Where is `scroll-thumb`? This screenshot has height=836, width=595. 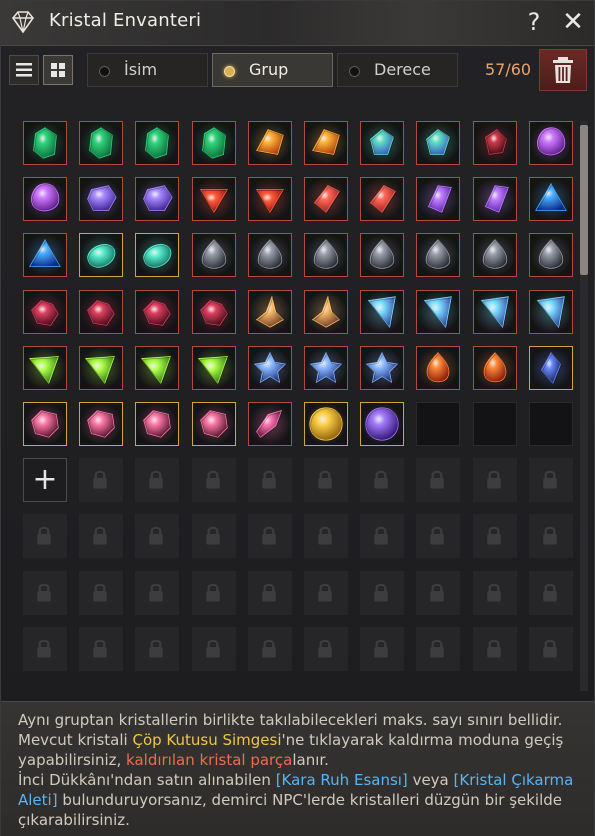
scroll-thumb is located at coordinates (584, 200).